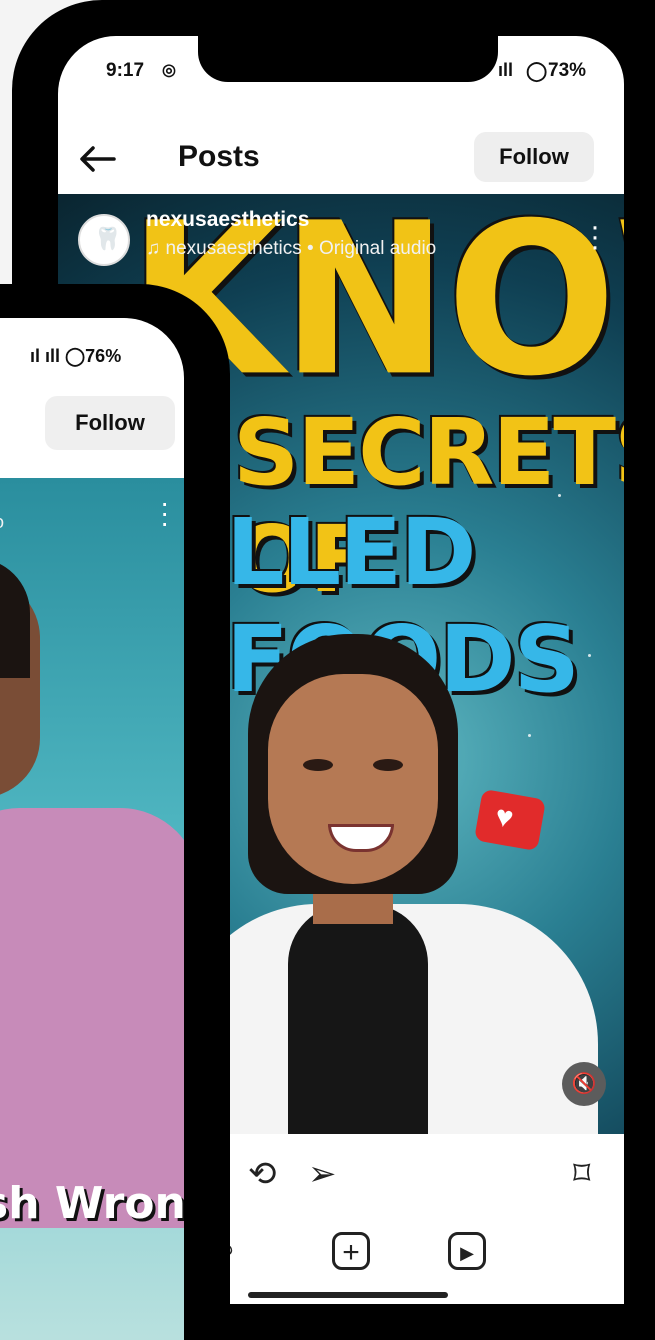  I want to click on battery-percent: 73%, so click(567, 70).